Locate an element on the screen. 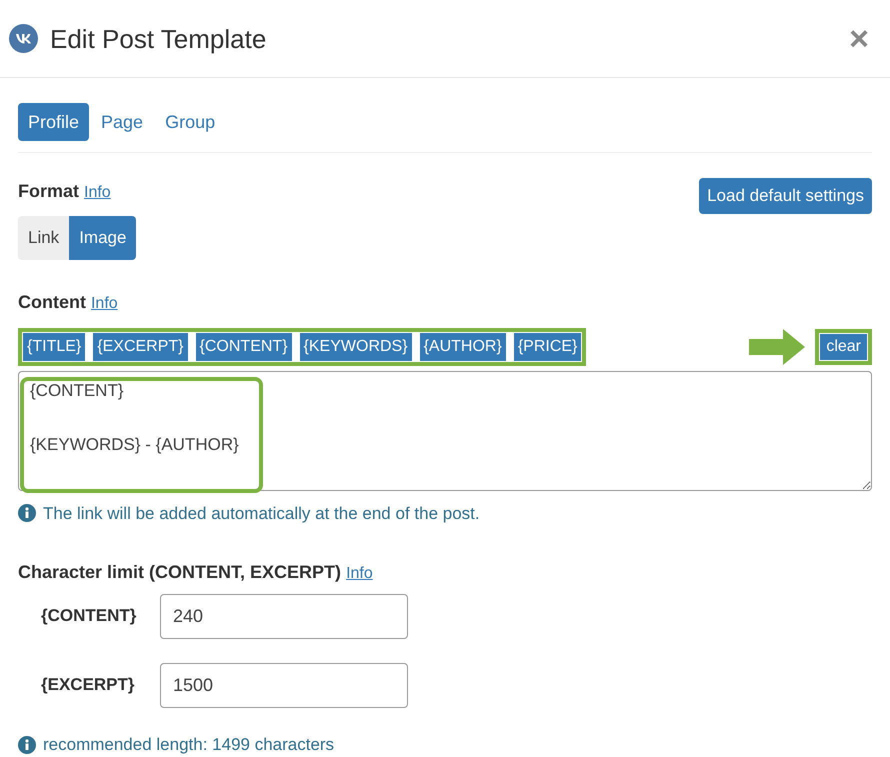 The width and height of the screenshot is (890, 757). character-limit-label: Character limit (CONTENT, EXCERPT) is located at coordinates (180, 572).